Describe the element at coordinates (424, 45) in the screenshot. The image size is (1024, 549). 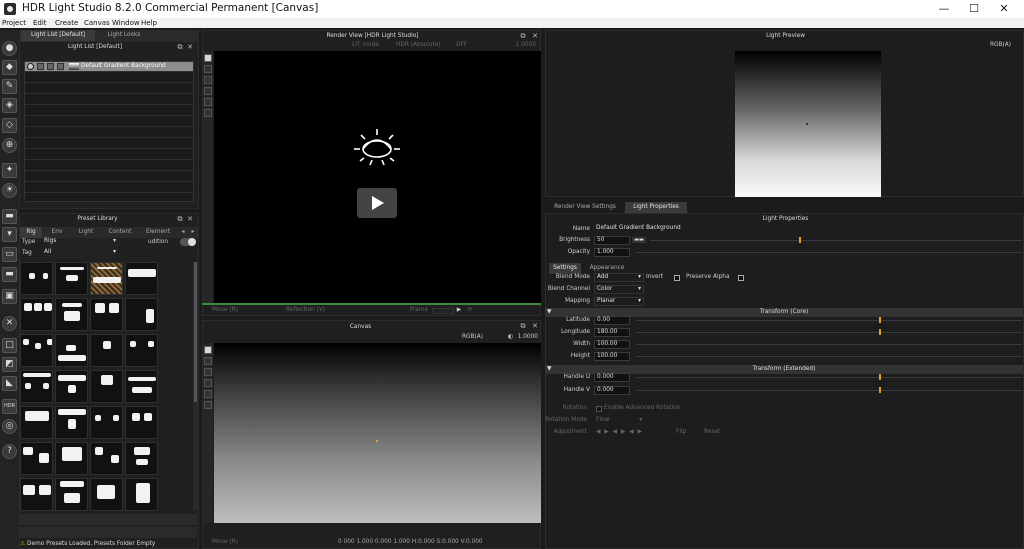
I see `render-hdr-select: HDR (Absolute)` at that location.